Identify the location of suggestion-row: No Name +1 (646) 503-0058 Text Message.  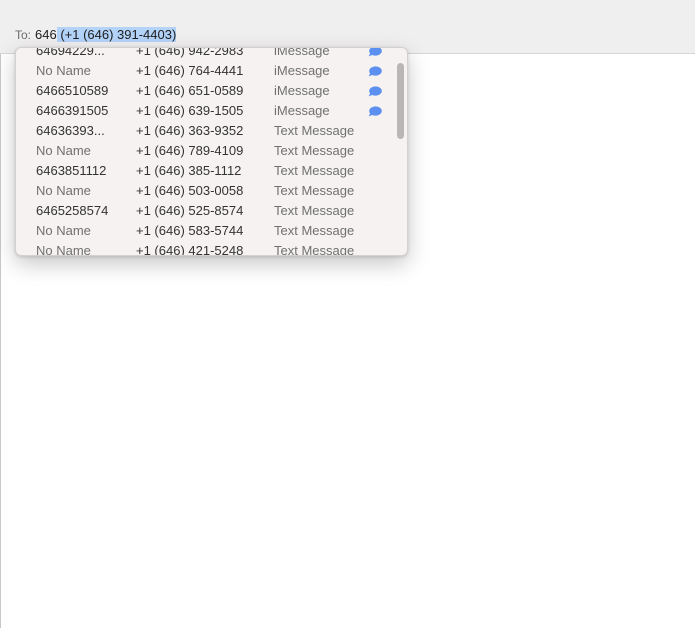
(211, 191).